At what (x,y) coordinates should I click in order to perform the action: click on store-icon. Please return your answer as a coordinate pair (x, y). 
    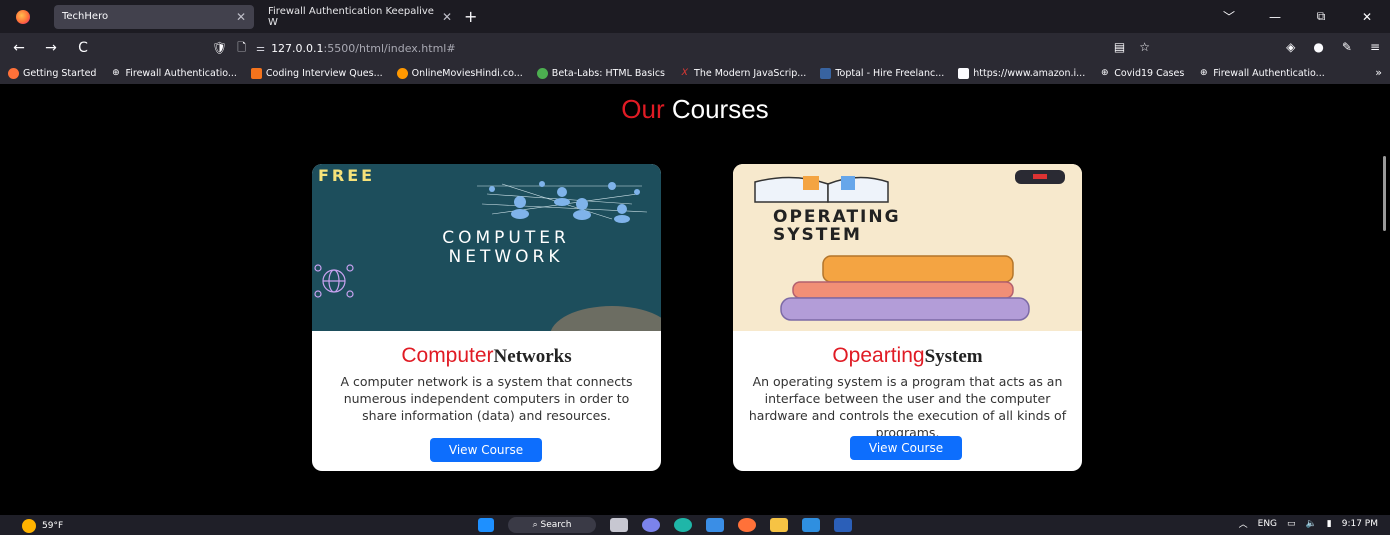
    Looking at the image, I should click on (715, 525).